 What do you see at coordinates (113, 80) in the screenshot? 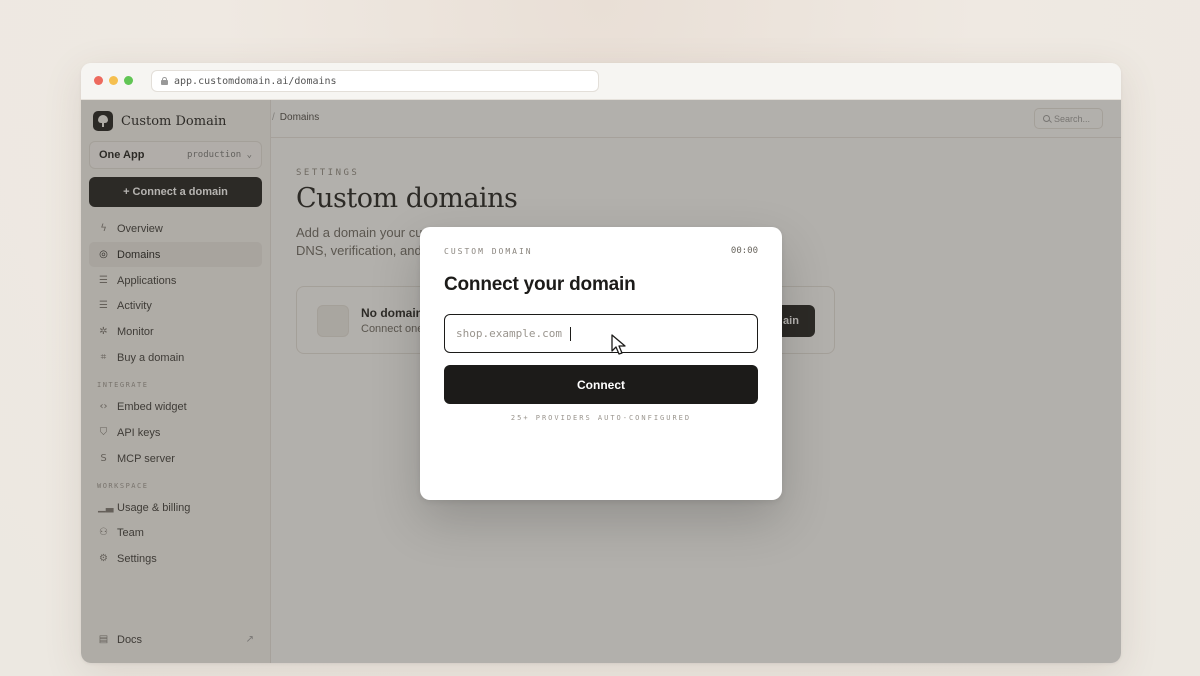
I see `minimize-window-button` at bounding box center [113, 80].